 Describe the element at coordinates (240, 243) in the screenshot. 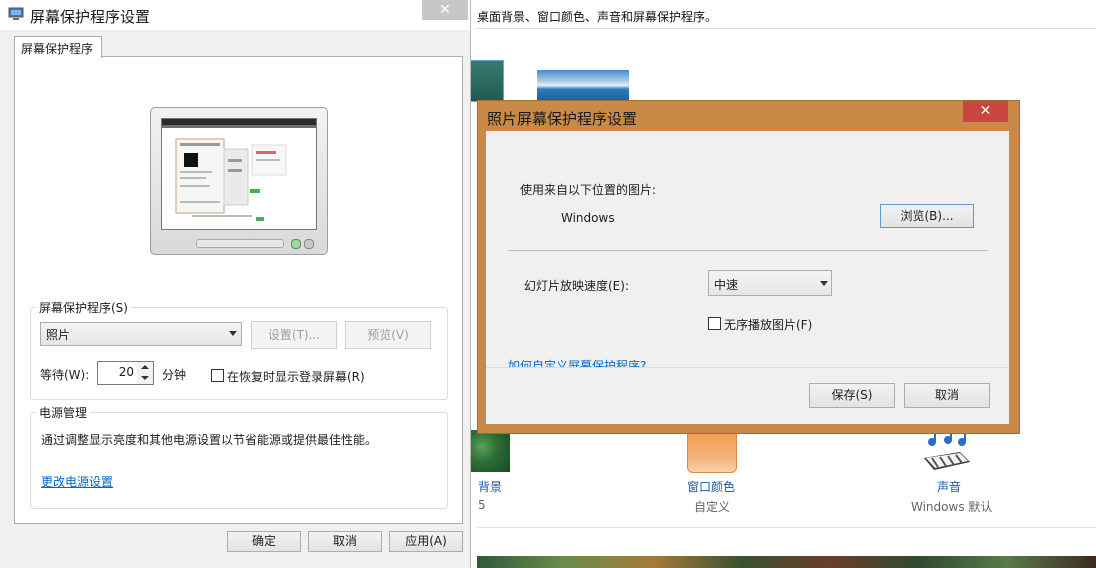

I see `monitor-bezel-slot` at that location.